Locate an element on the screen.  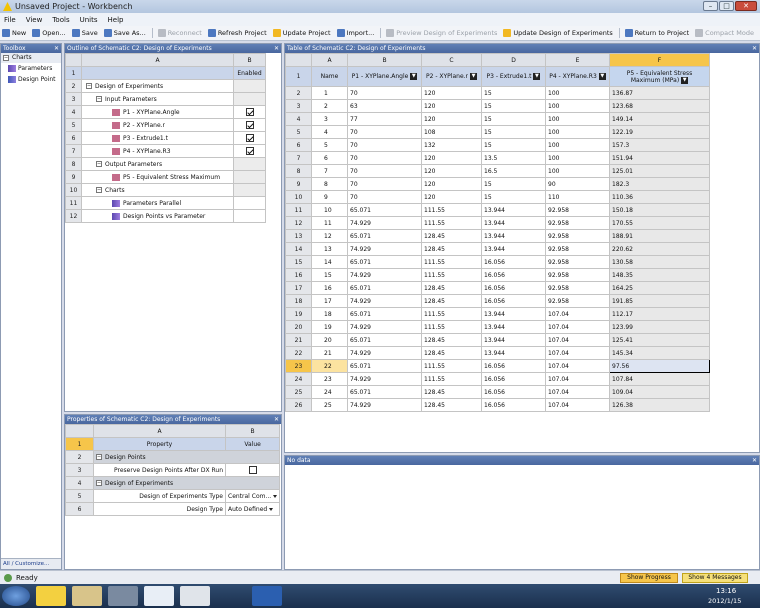
doe-cell: 16.5 is located at coordinates (513, 171).